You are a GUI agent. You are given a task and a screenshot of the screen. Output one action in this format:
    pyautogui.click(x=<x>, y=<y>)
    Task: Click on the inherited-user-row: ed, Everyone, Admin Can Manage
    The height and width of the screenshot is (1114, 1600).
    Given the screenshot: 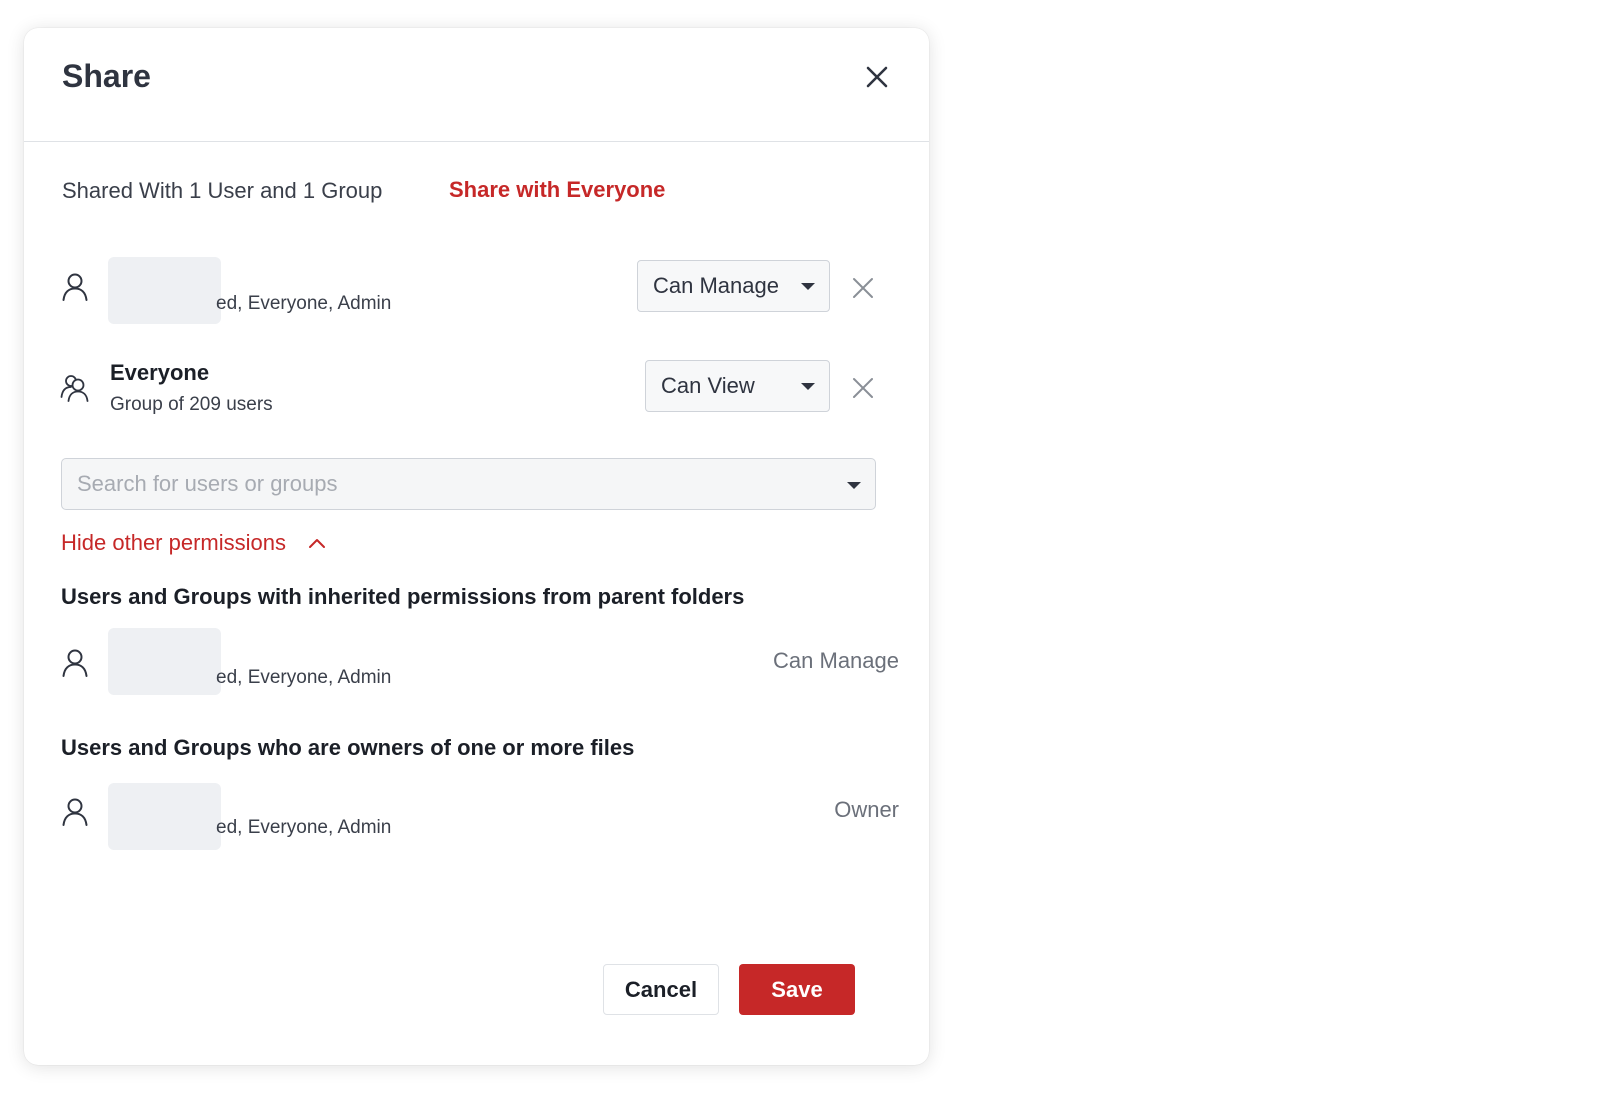 What is the action you would take?
    pyautogui.click(x=476, y=661)
    